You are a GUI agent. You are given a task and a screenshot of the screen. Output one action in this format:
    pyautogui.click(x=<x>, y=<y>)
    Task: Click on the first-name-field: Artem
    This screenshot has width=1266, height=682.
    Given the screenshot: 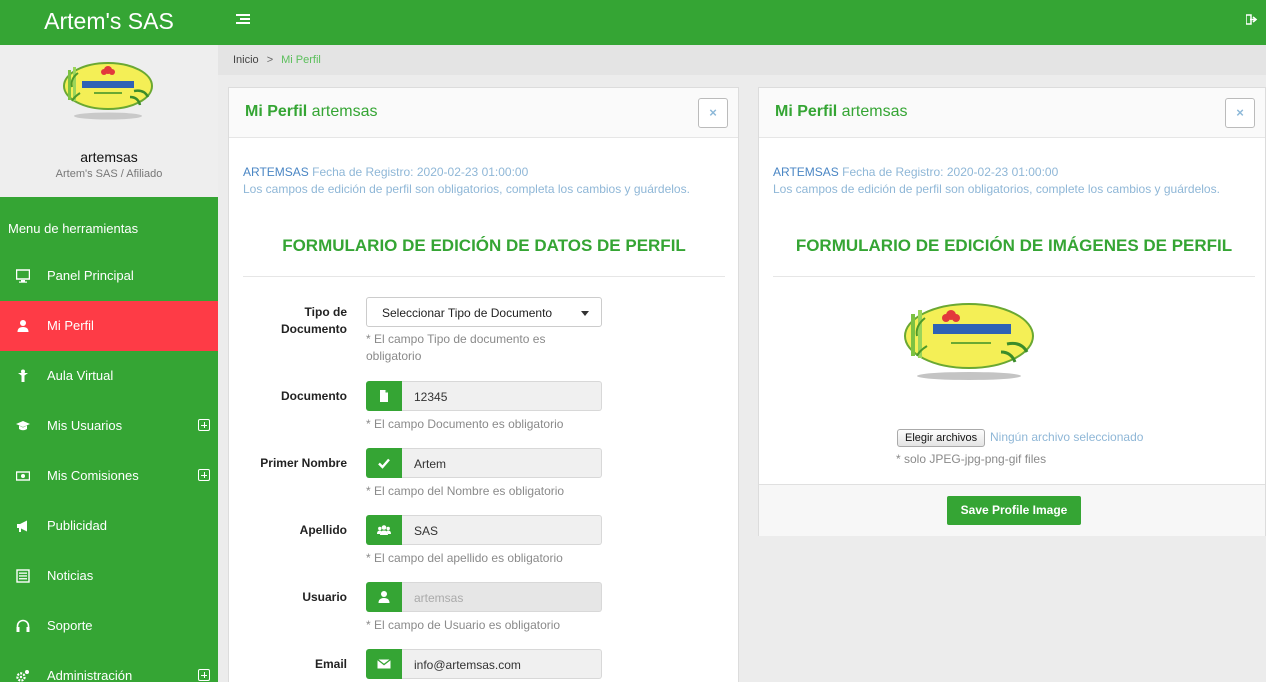 What is the action you would take?
    pyautogui.click(x=502, y=463)
    